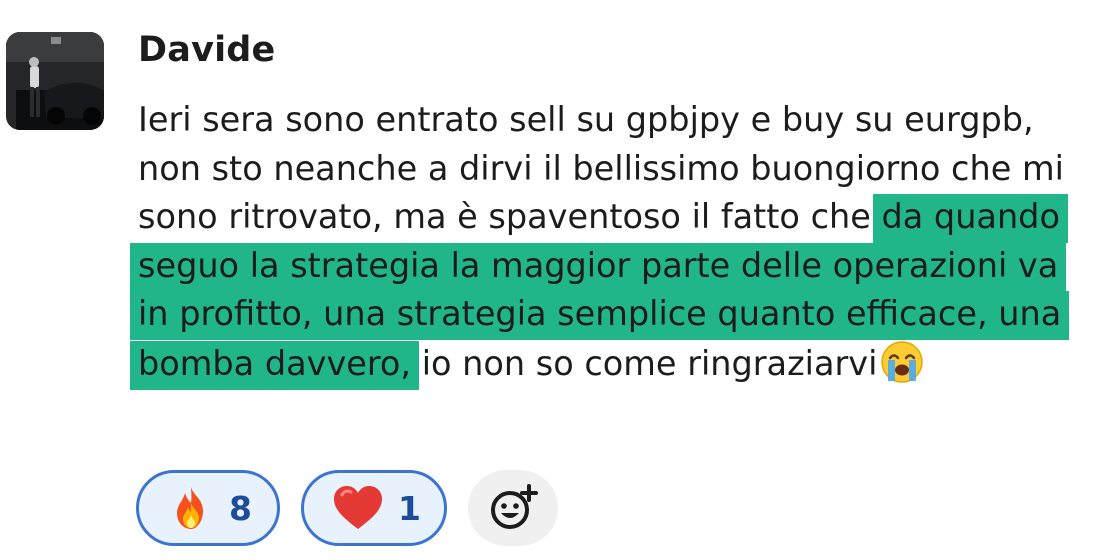 This screenshot has height=560, width=1102. What do you see at coordinates (240, 508) in the screenshot?
I see `reaction-count: 8` at bounding box center [240, 508].